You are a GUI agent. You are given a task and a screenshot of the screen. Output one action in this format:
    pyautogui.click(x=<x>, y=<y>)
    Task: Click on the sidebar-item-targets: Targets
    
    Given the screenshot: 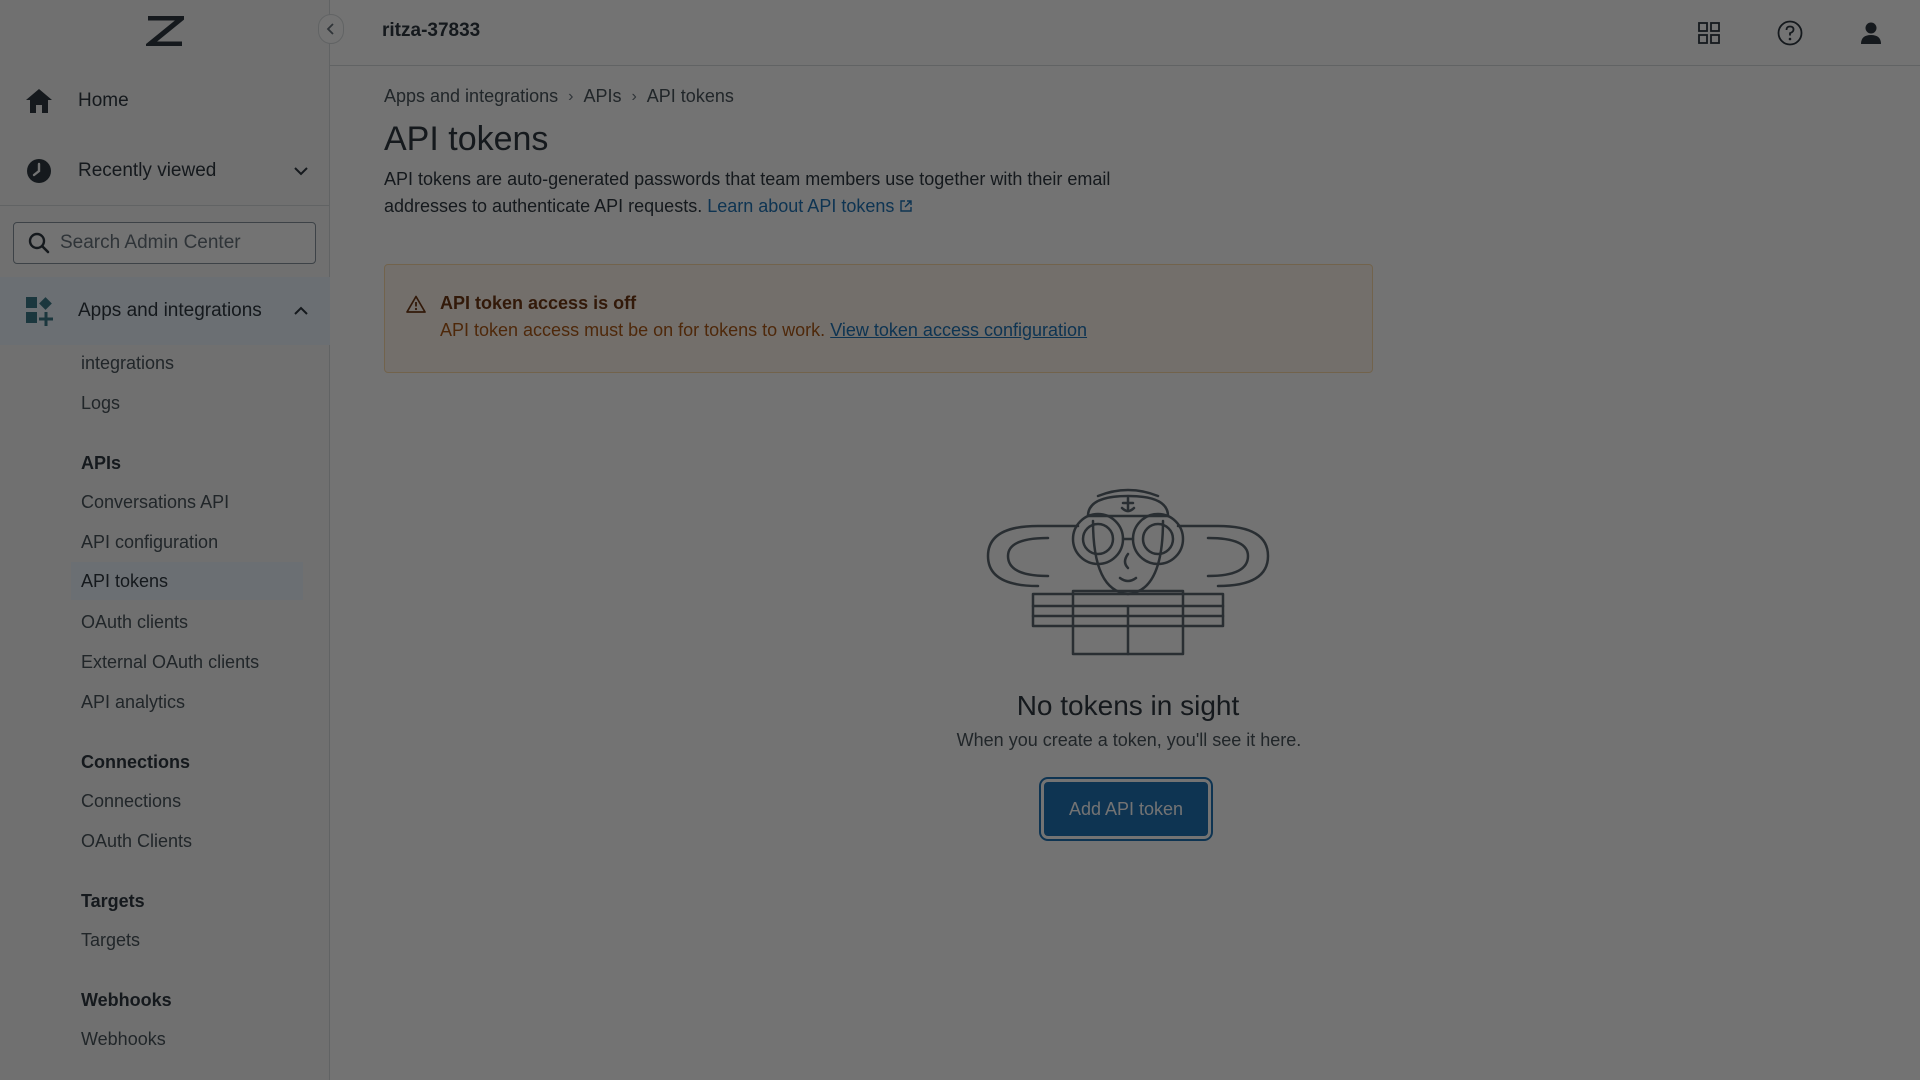 What is the action you would take?
    pyautogui.click(x=110, y=940)
    